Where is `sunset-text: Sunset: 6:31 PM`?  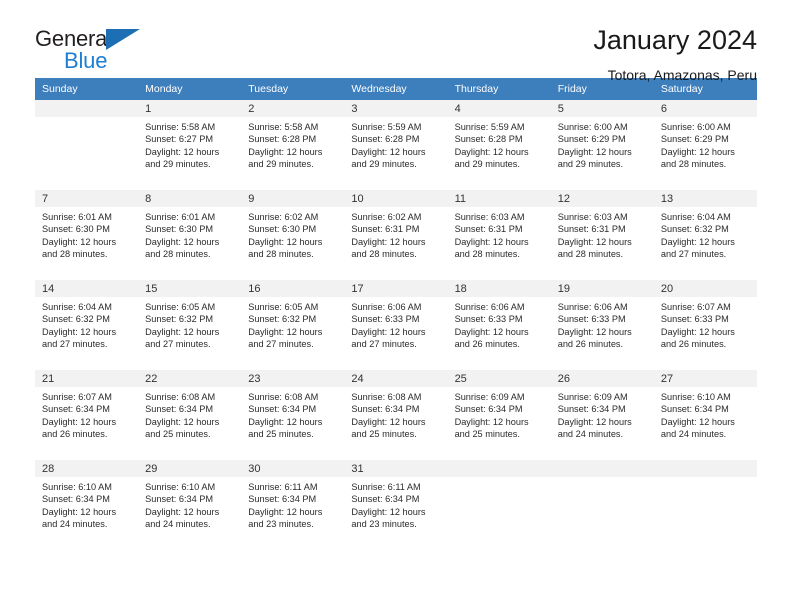 sunset-text: Sunset: 6:31 PM is located at coordinates (488, 229).